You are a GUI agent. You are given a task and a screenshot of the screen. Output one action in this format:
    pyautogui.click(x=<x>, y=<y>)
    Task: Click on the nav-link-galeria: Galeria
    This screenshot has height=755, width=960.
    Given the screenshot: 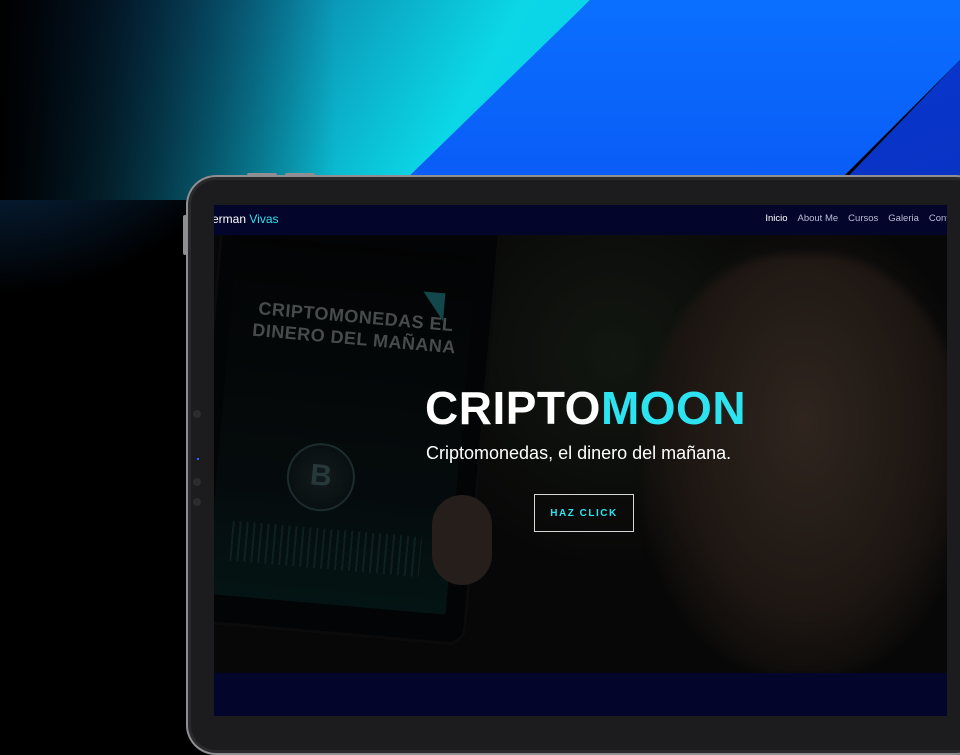 What is the action you would take?
    pyautogui.click(x=903, y=218)
    